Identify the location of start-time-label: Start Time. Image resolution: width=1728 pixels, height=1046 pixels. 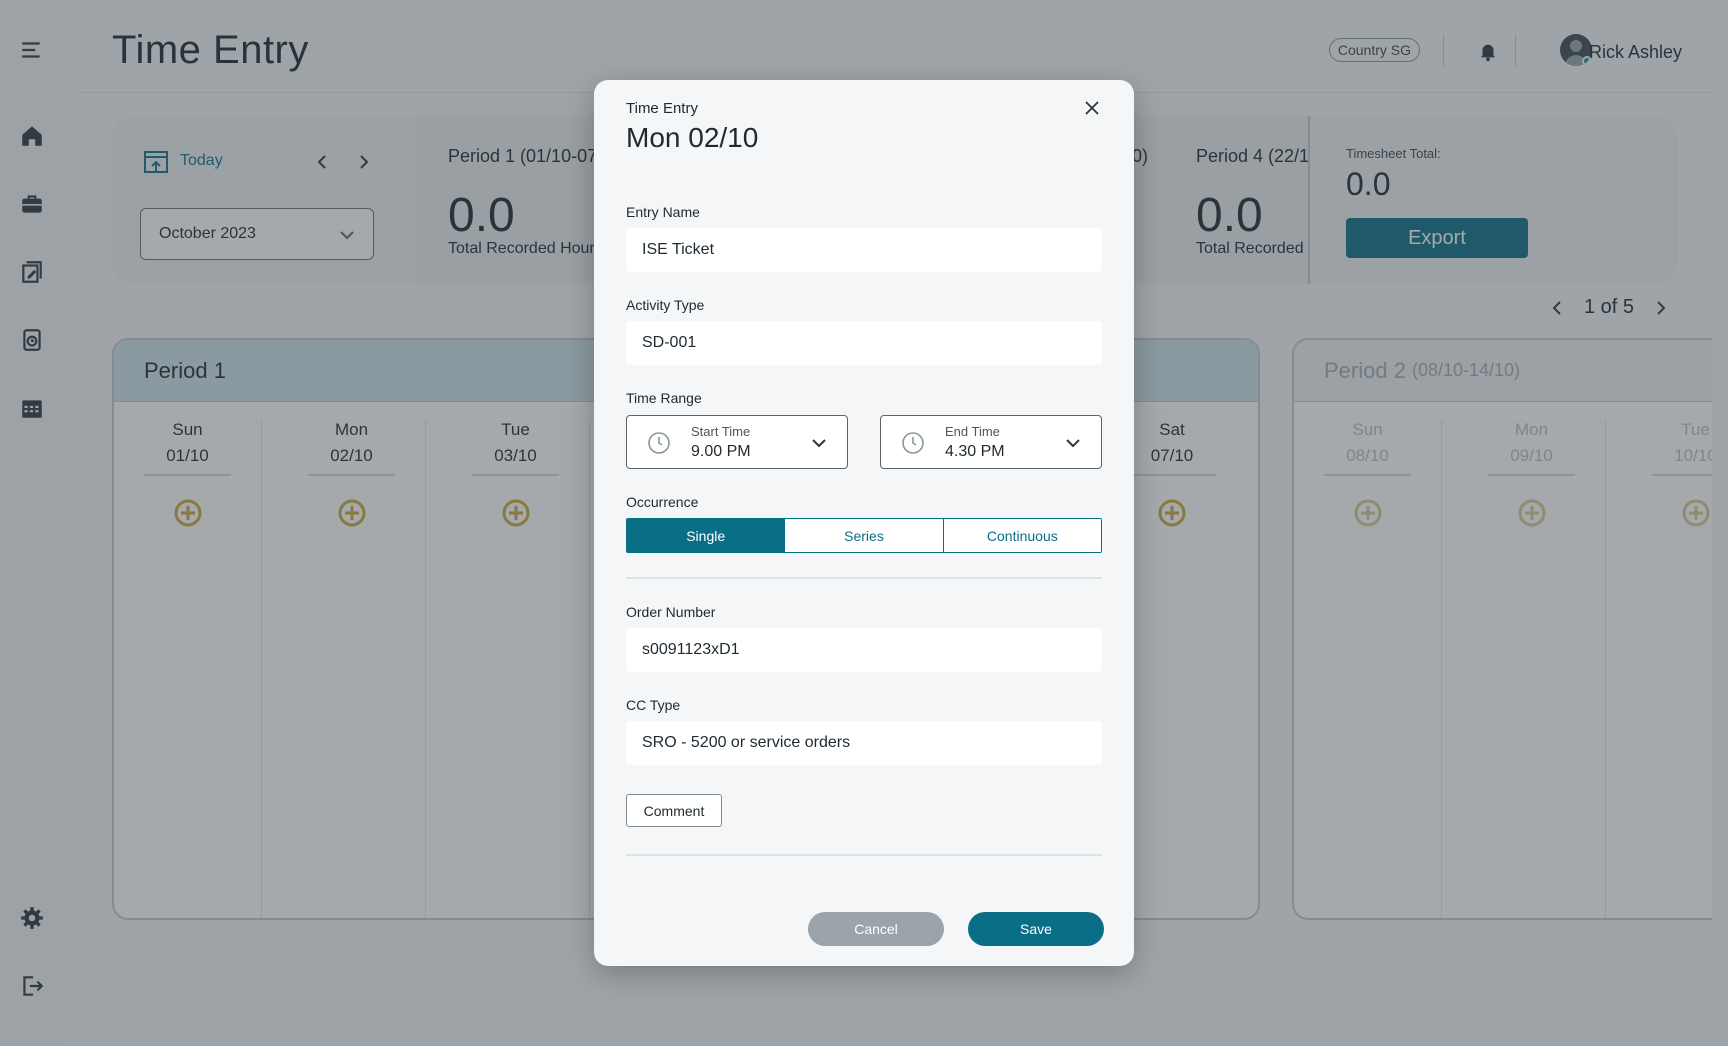
(721, 431).